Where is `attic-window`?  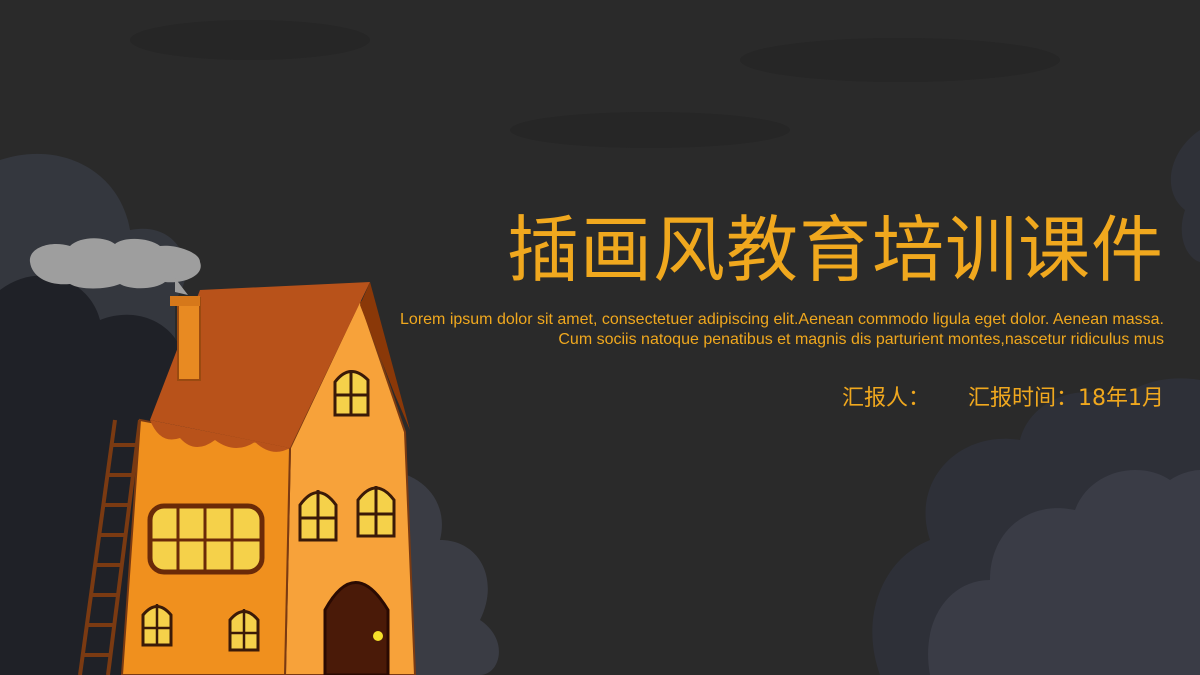
attic-window is located at coordinates (351, 393).